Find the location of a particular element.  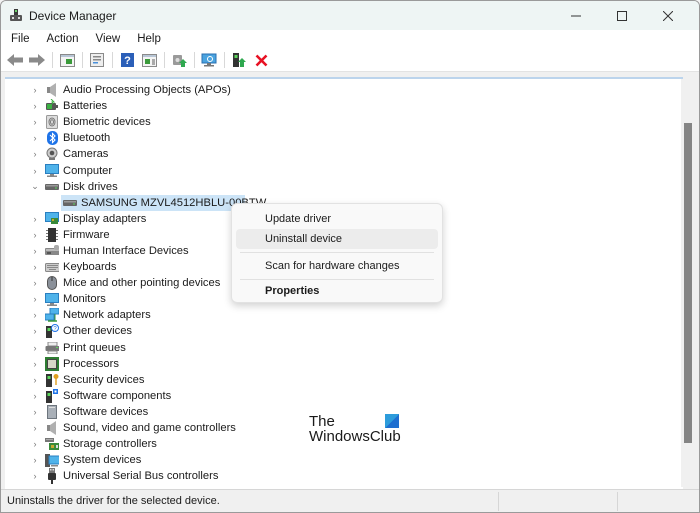

tree-item-label: Biometric devices is located at coordinates (107, 122).